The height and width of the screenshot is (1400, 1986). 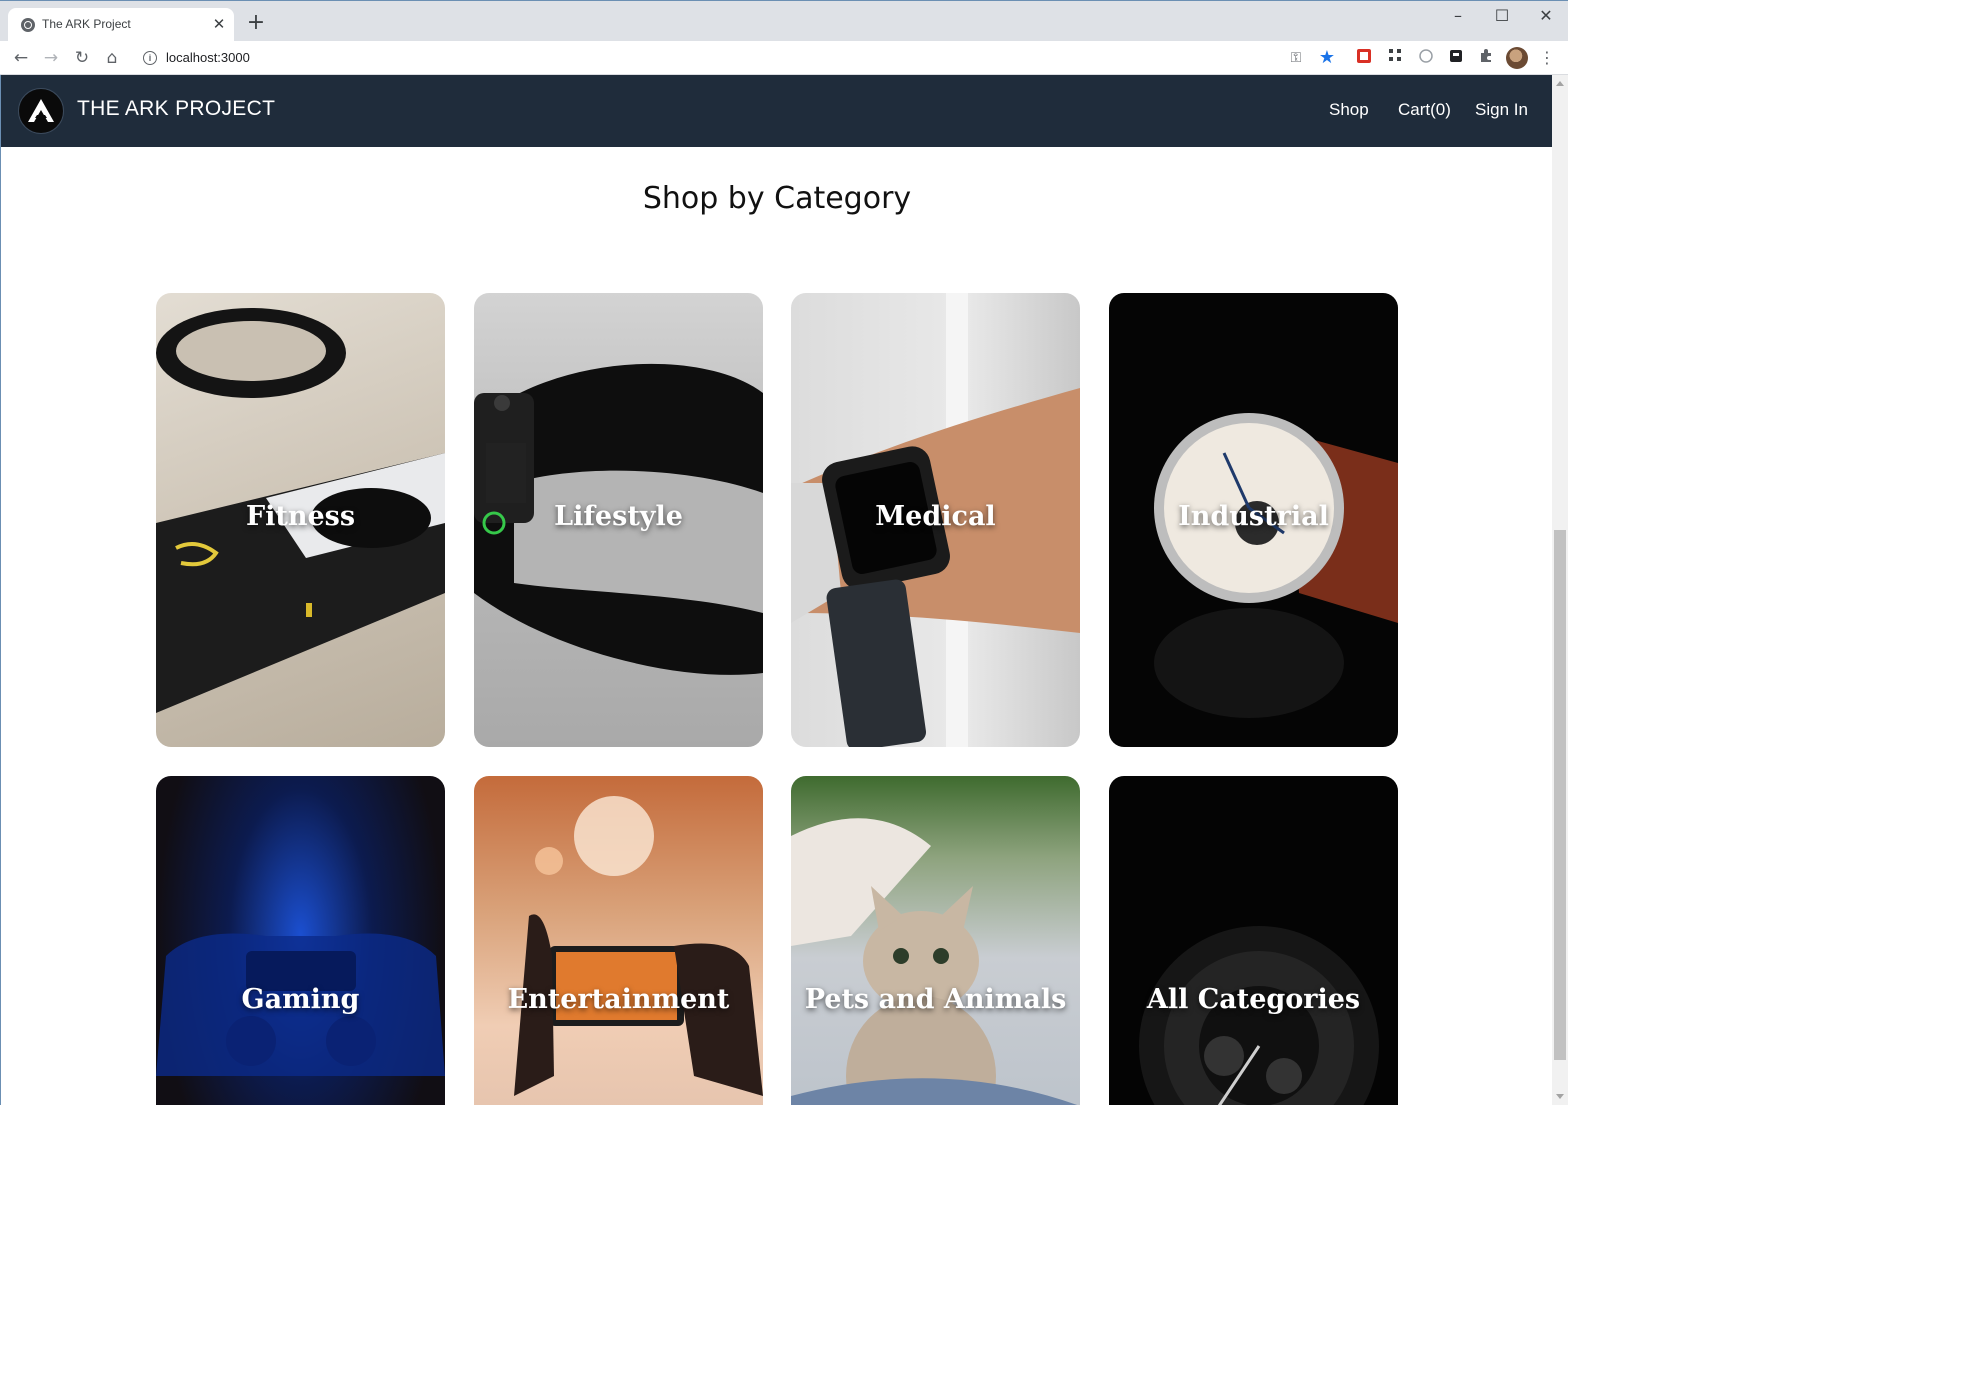 What do you see at coordinates (618, 516) in the screenshot?
I see `category-label: Lifestyle` at bounding box center [618, 516].